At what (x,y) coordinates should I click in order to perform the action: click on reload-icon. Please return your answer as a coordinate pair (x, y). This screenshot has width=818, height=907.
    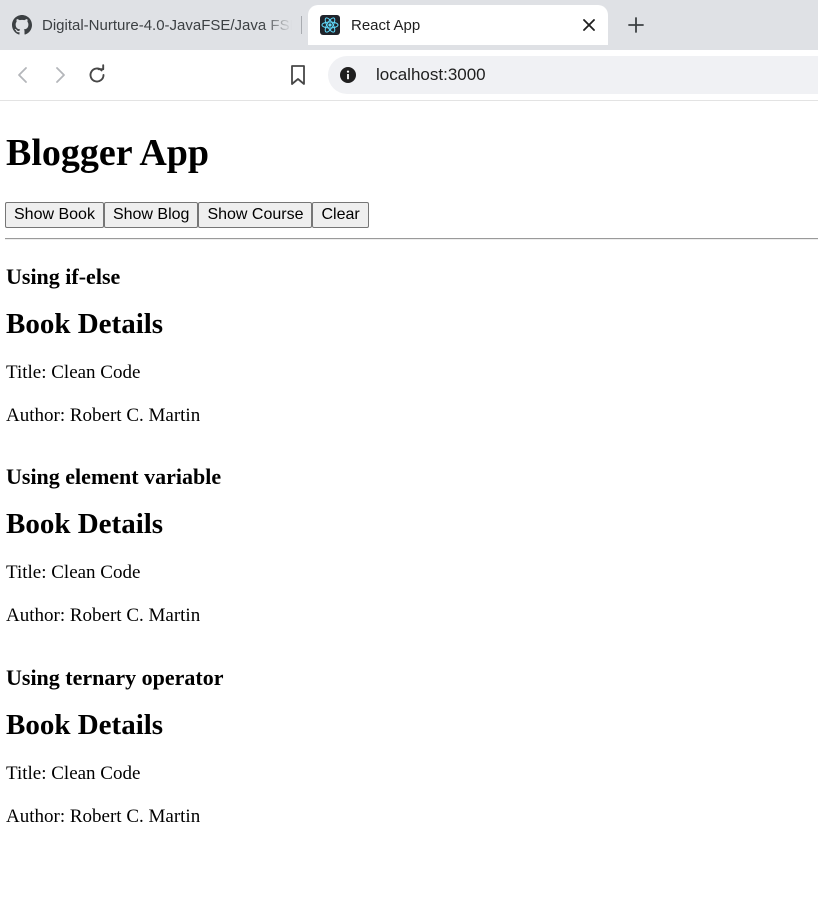
    Looking at the image, I should click on (97, 75).